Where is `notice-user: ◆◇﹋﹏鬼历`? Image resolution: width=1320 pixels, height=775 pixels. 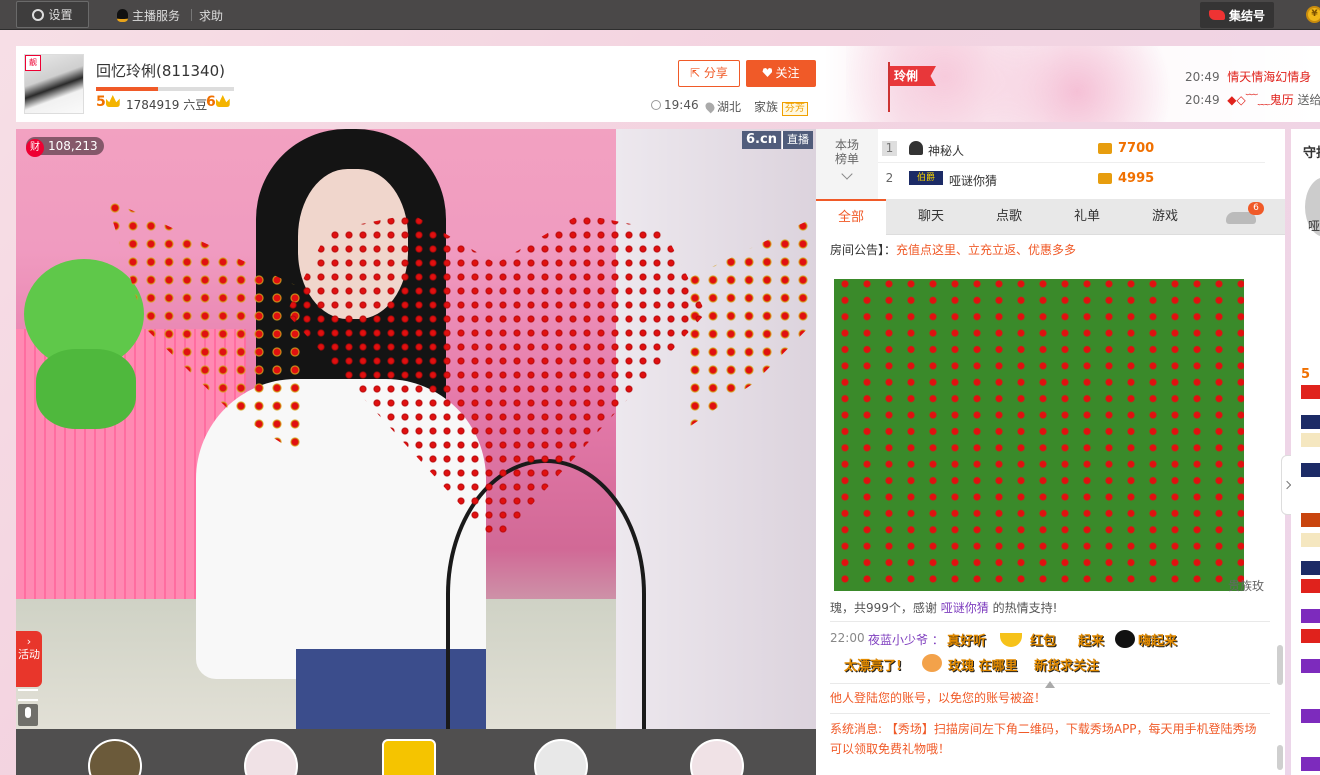 notice-user: ◆◇﹋﹏鬼历 is located at coordinates (1260, 100).